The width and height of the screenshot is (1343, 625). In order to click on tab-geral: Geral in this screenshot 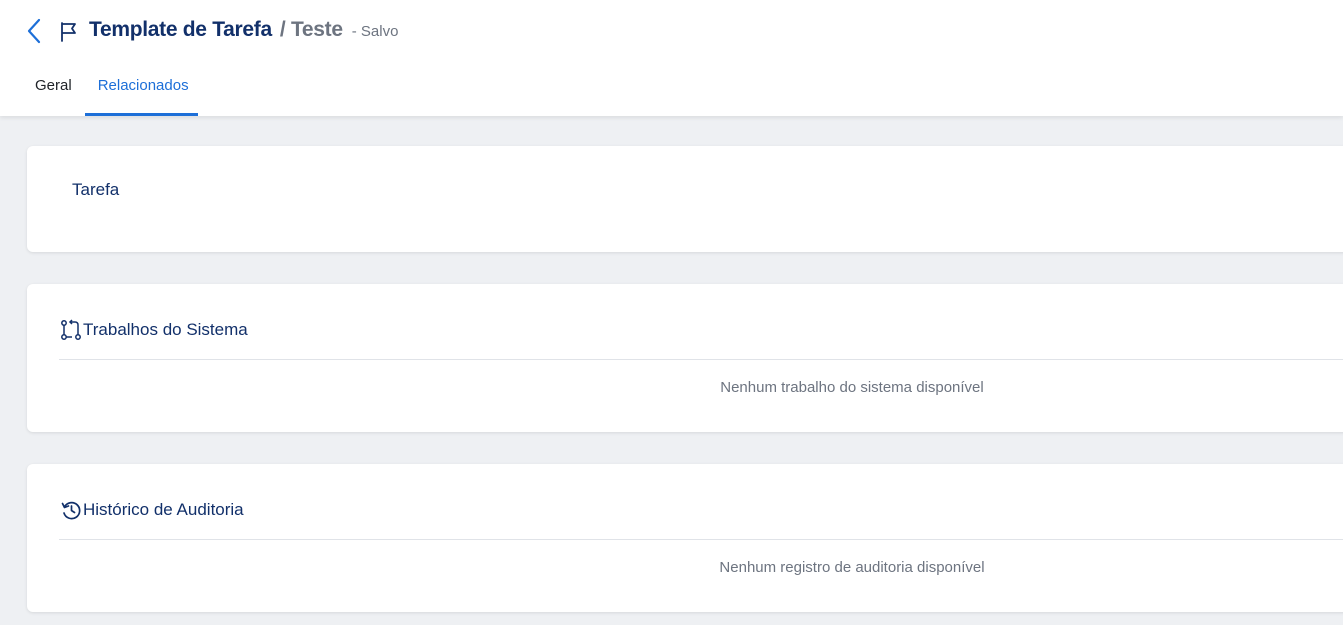, I will do `click(51, 90)`.